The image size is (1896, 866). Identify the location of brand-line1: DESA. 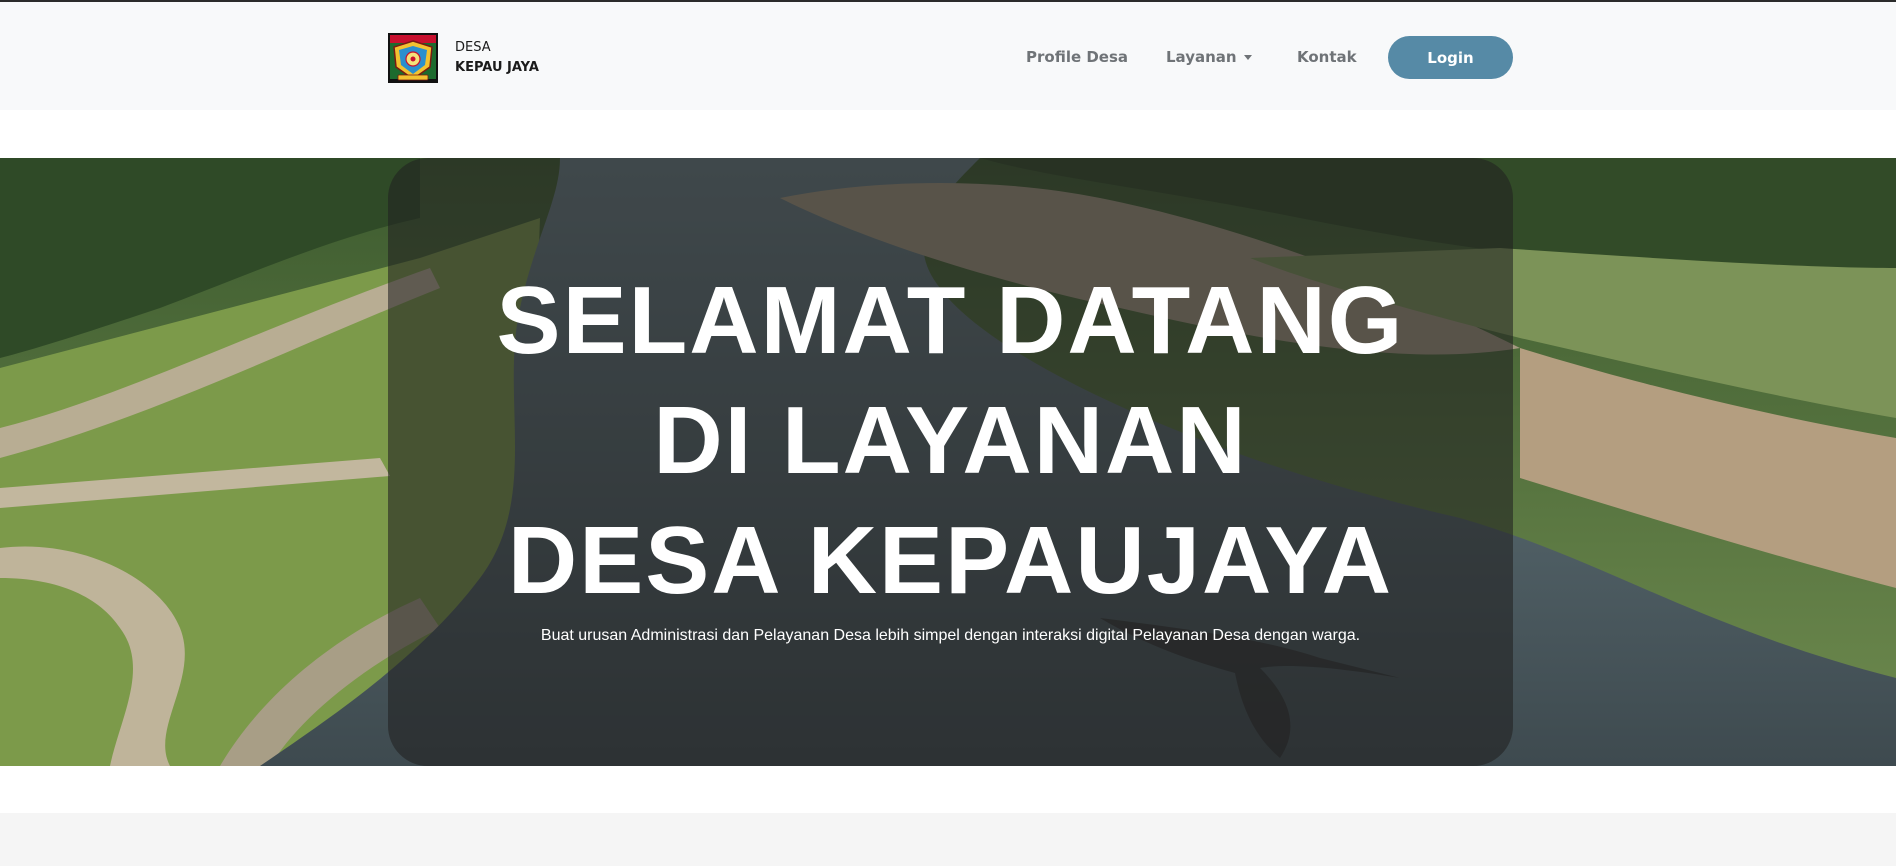
(473, 47).